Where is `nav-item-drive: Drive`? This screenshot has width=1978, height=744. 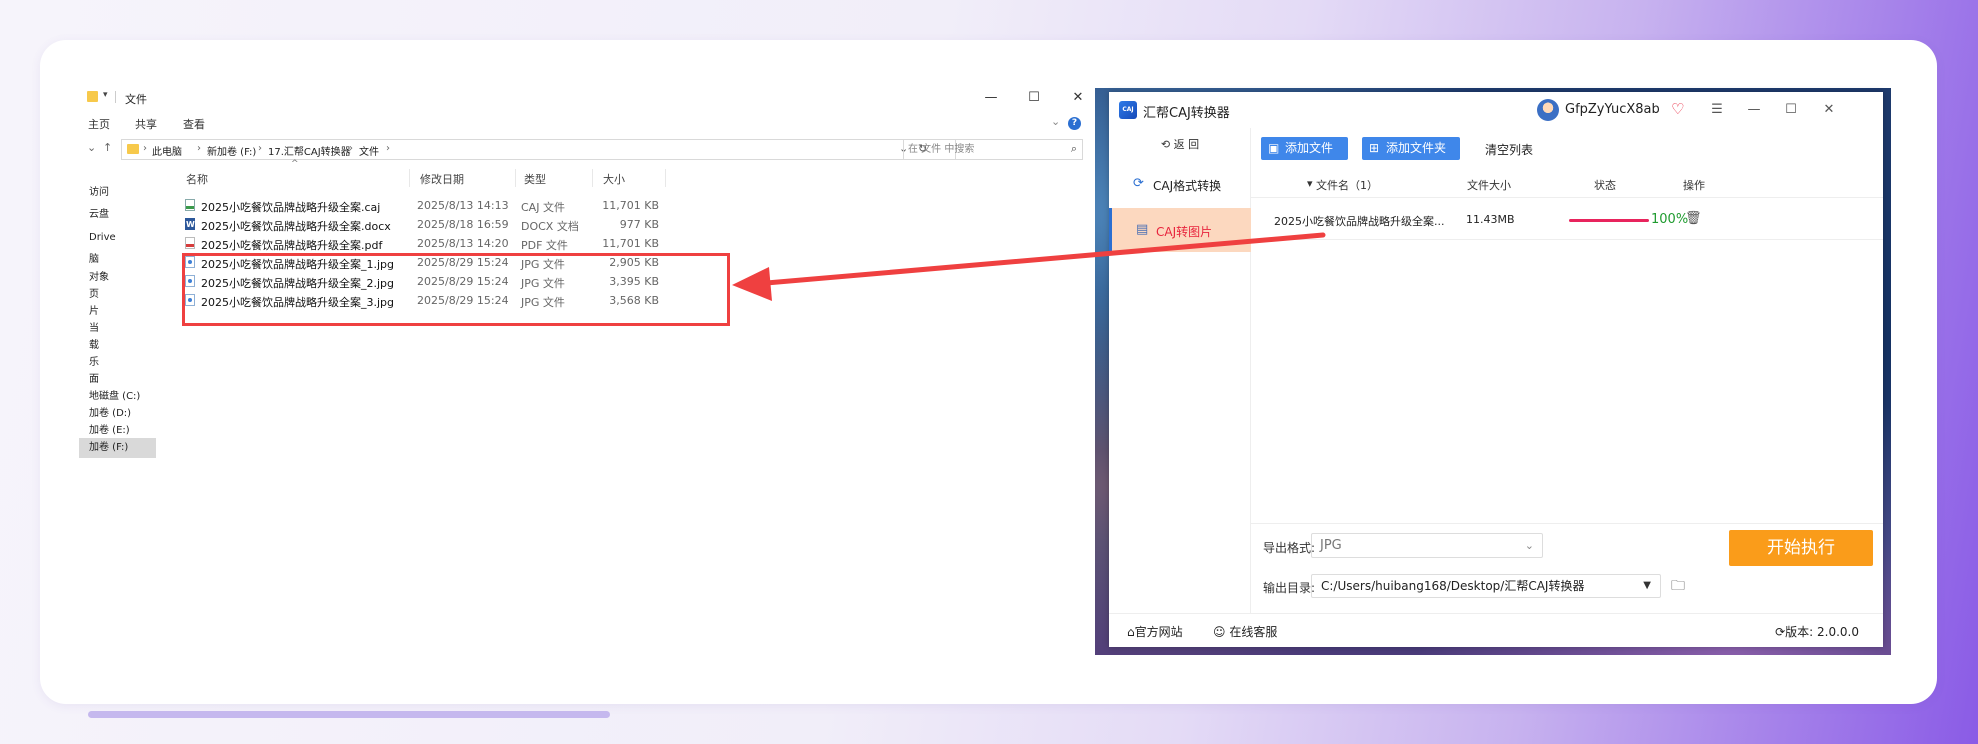
nav-item-drive: Drive is located at coordinates (124, 238).